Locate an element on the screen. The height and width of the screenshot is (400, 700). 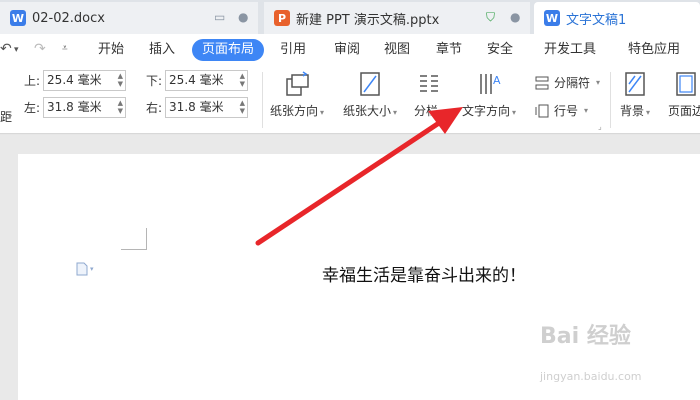
margin-left-value: 31.8 毫米 is located at coordinates (74, 107).